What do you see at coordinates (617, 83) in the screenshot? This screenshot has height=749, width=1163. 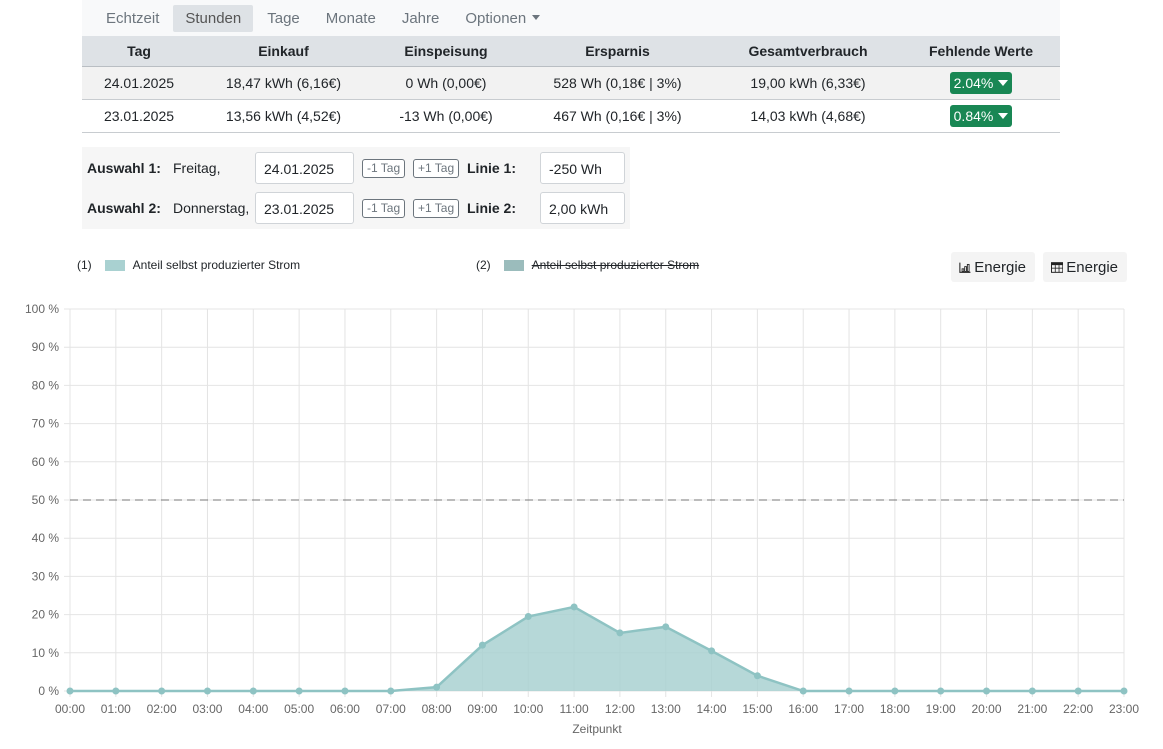 I see `cell-ersparnis: 528 Wh (0,18€ | 3%)` at bounding box center [617, 83].